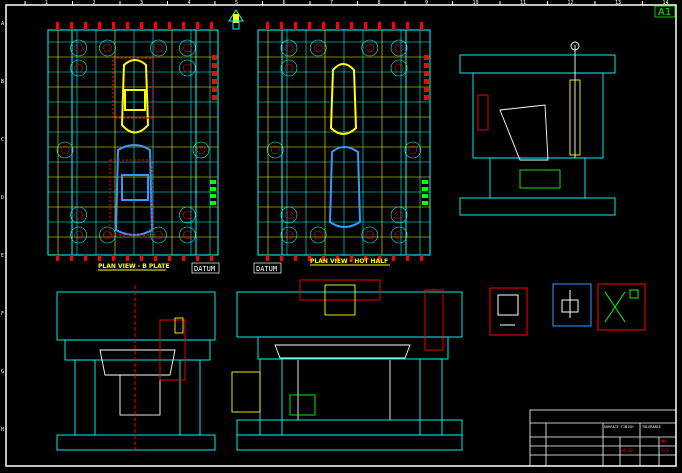 This screenshot has width=682, height=473. I want to click on column-label: 9, so click(426, 3).